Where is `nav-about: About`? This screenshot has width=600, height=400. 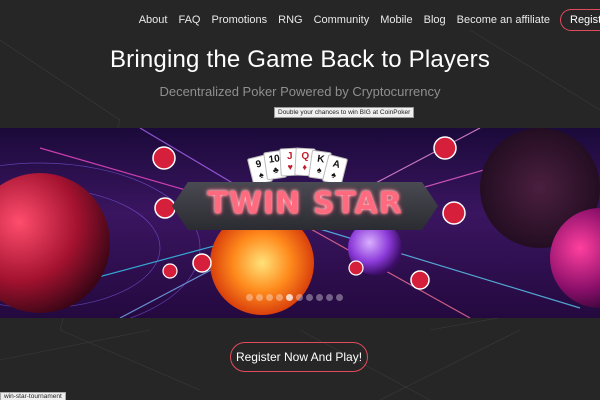 nav-about: About is located at coordinates (153, 20).